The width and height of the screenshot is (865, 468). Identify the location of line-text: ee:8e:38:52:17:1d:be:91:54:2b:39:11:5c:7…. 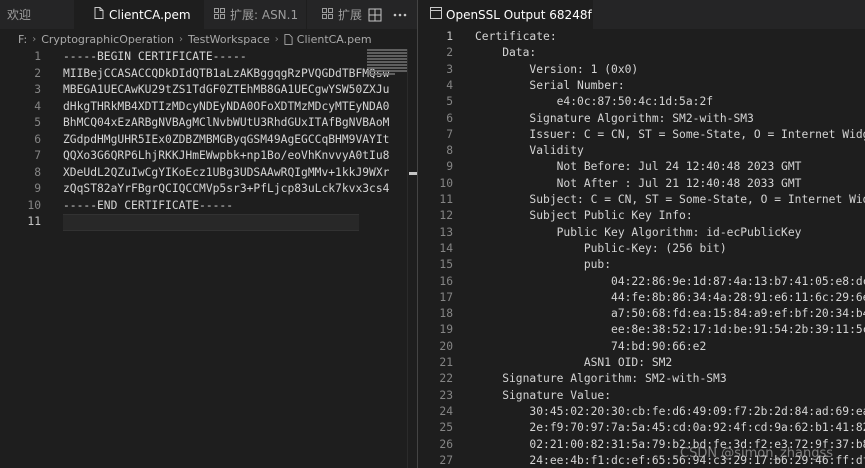
(738, 330).